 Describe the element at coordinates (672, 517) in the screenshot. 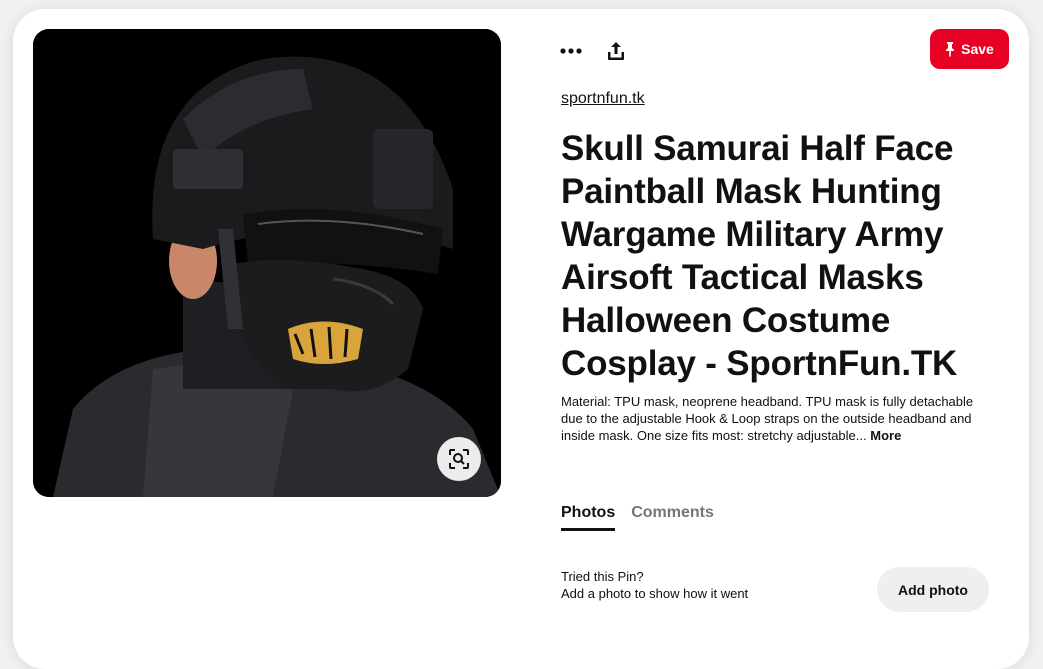

I see `tab-comments: Comments` at that location.